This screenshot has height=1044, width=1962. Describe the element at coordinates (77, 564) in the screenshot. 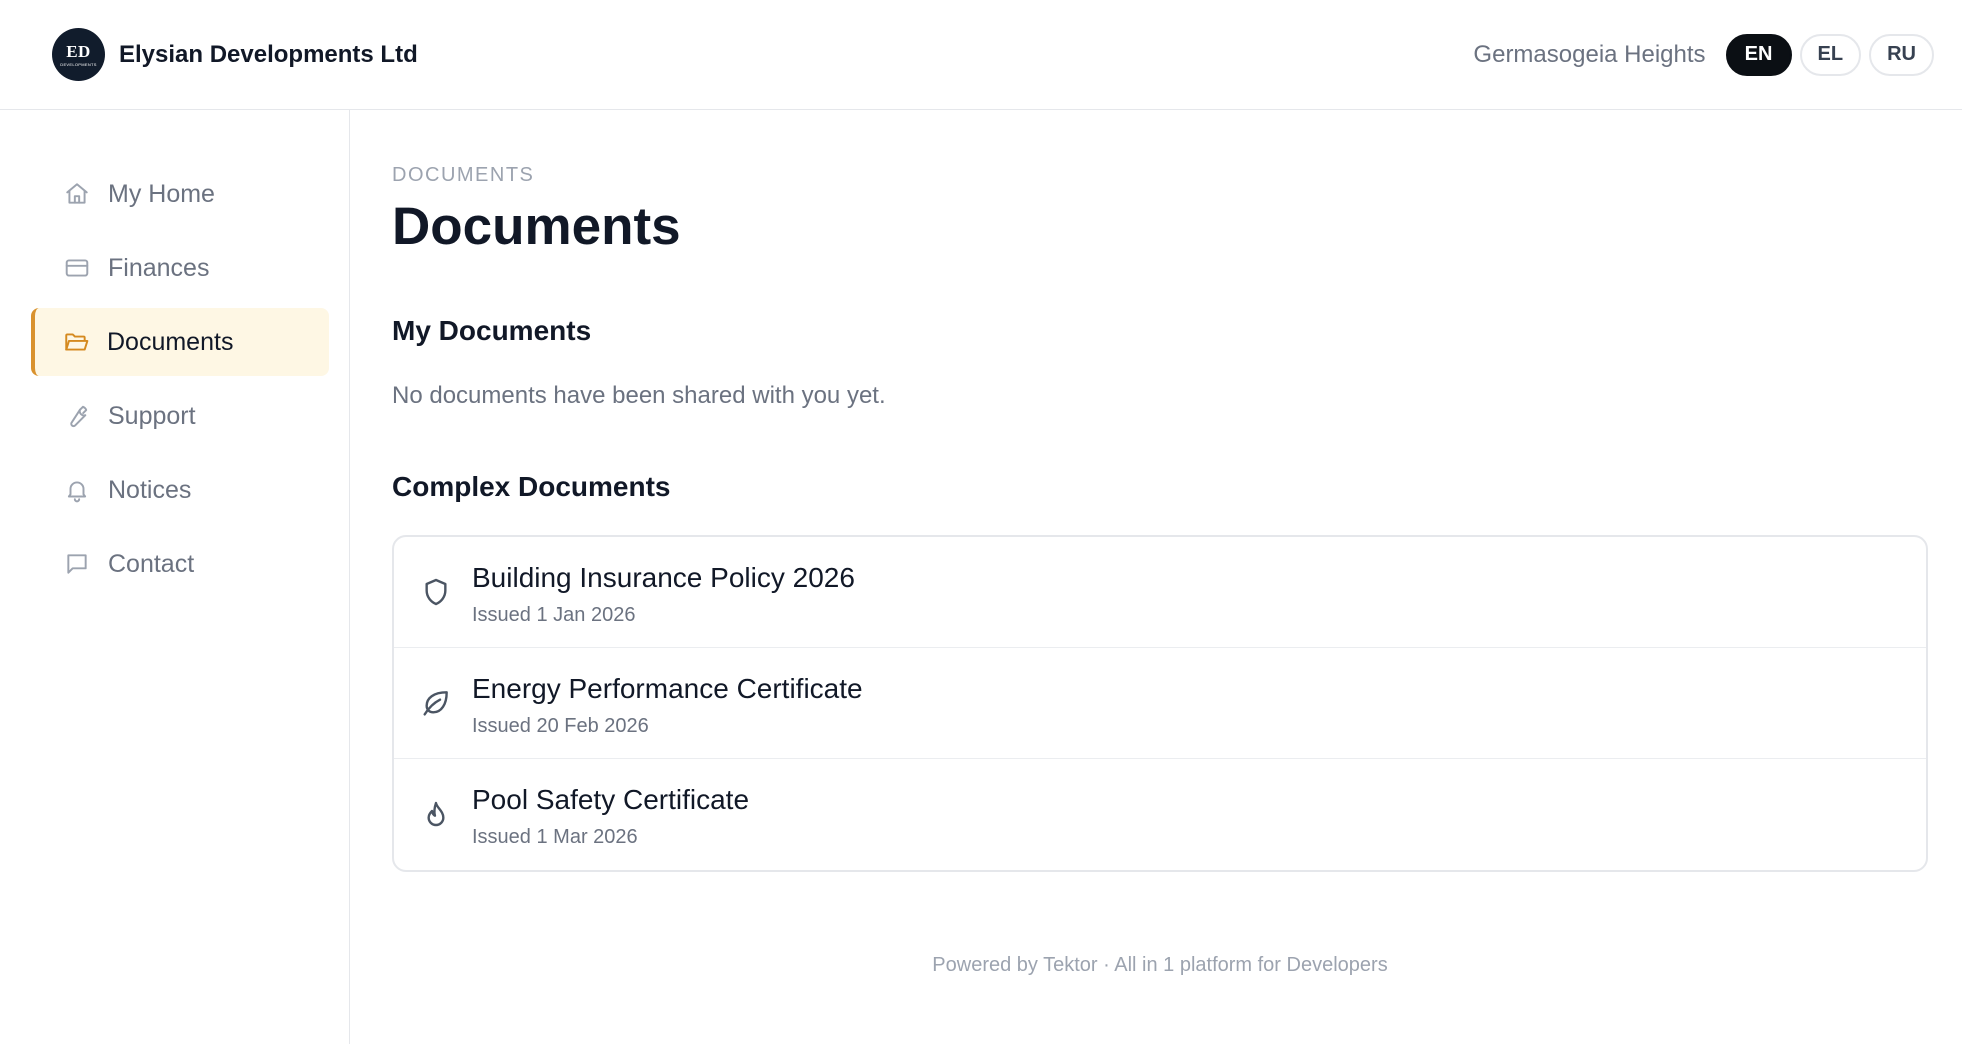

I see `message-square-icon` at that location.